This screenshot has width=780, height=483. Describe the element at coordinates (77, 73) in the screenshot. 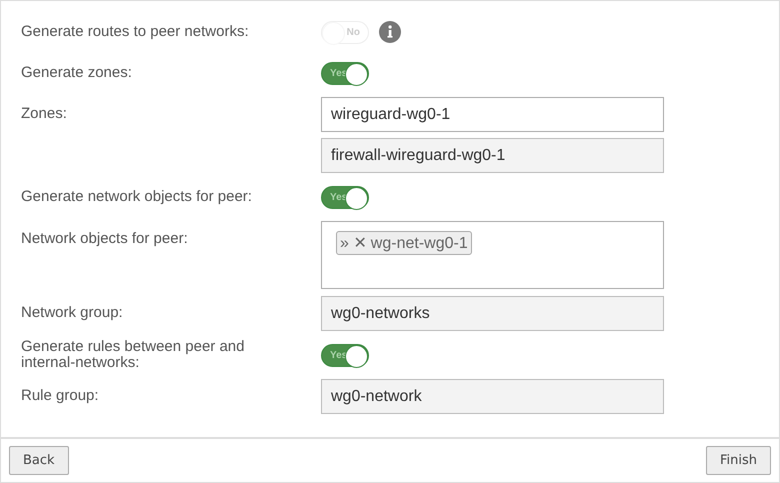

I see `field-label: Generate zones:` at that location.